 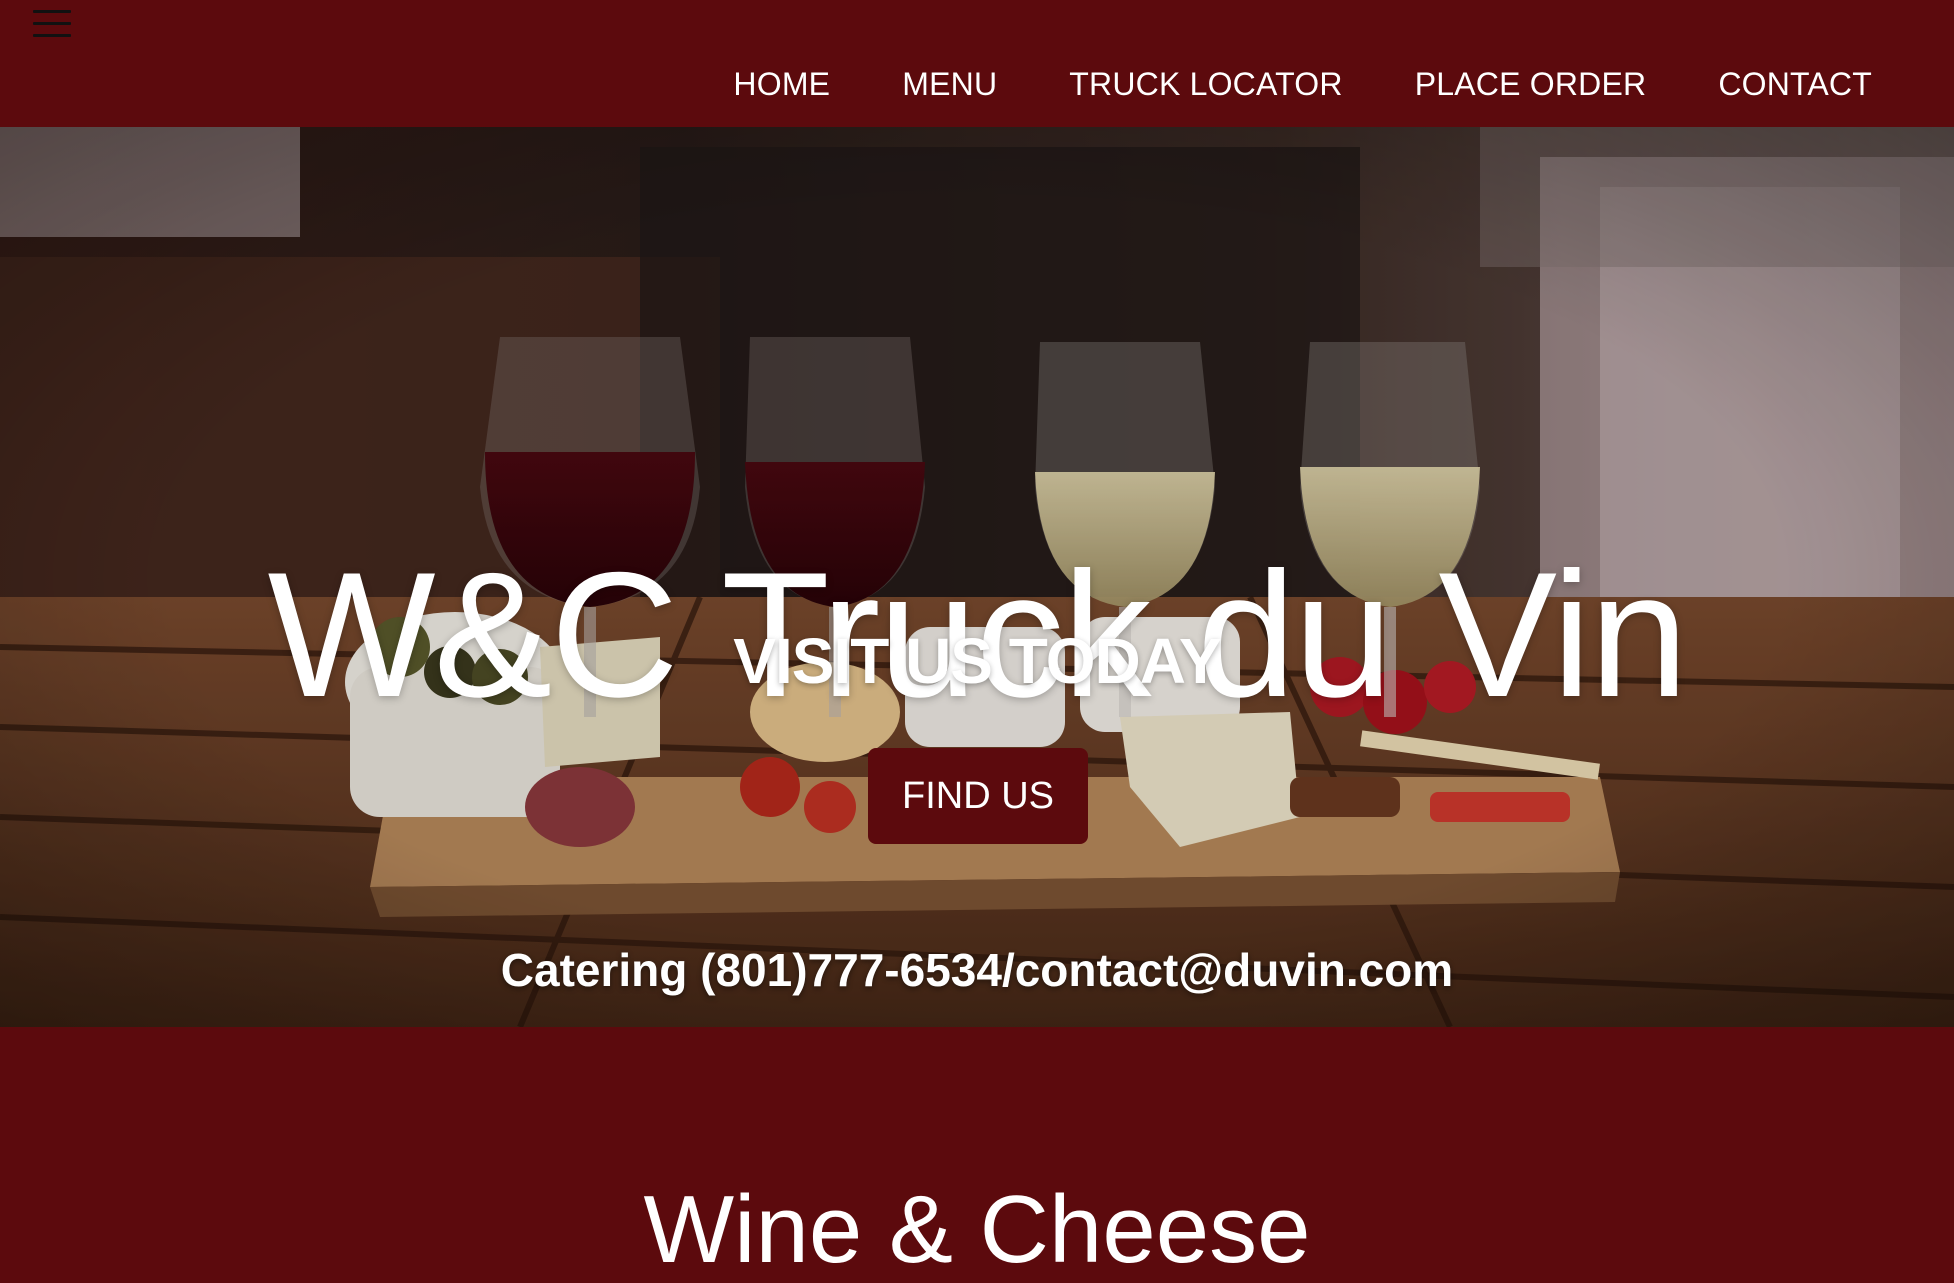 I want to click on nav-link-place-order: PLACE ORDER, so click(x=1531, y=84).